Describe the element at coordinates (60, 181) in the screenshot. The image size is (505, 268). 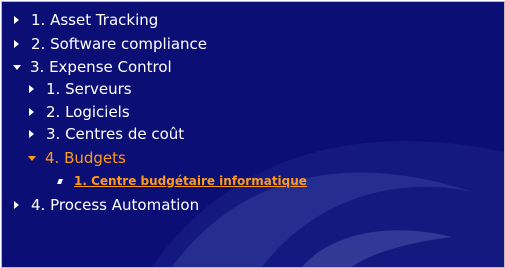
I see `bullet-icon` at that location.